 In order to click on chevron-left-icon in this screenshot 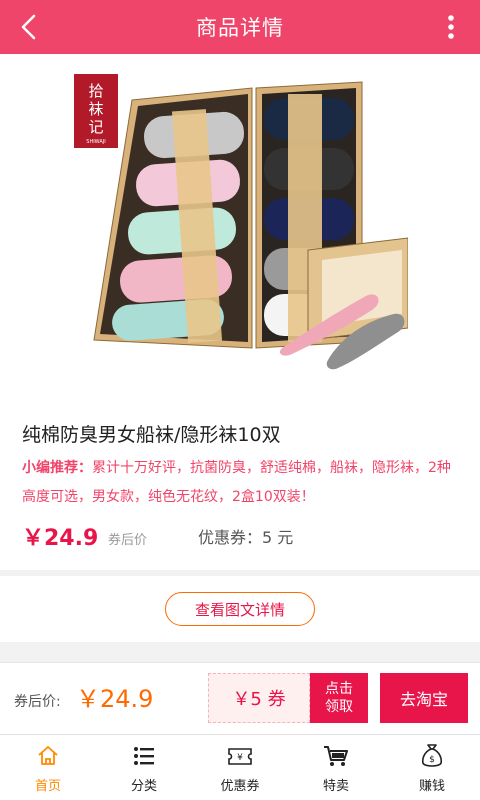, I will do `click(28, 27)`.